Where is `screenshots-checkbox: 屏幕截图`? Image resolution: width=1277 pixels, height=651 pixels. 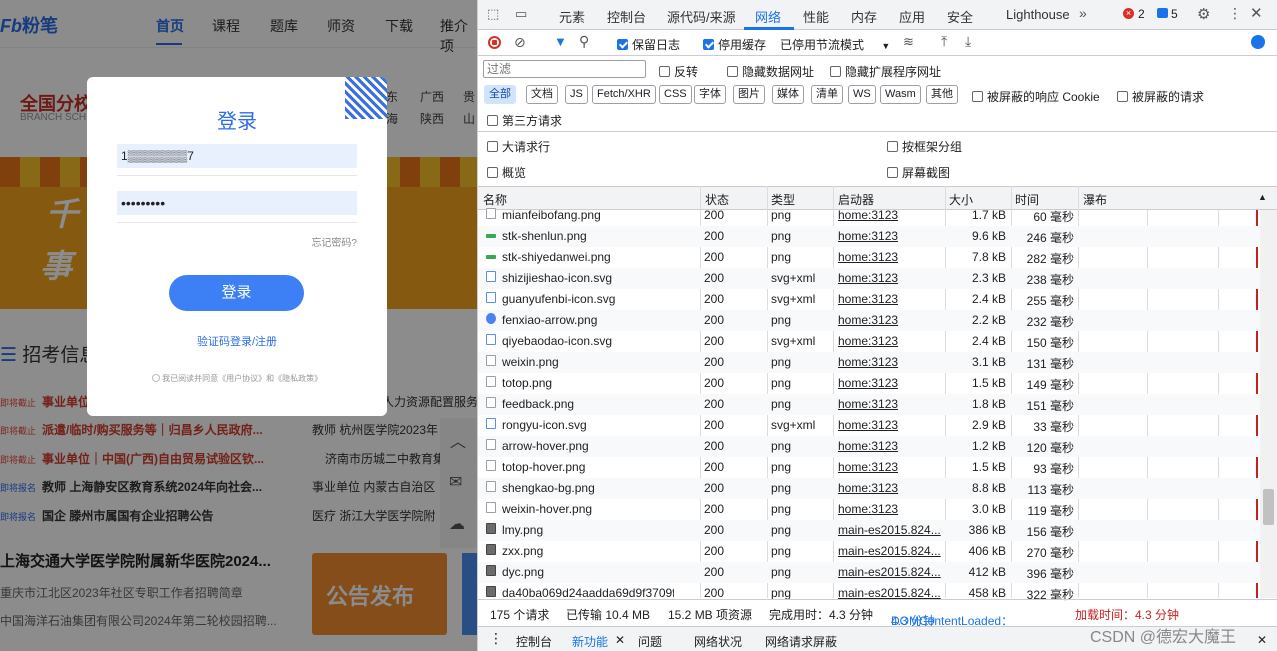
screenshots-checkbox: 屏幕截图 is located at coordinates (918, 172).